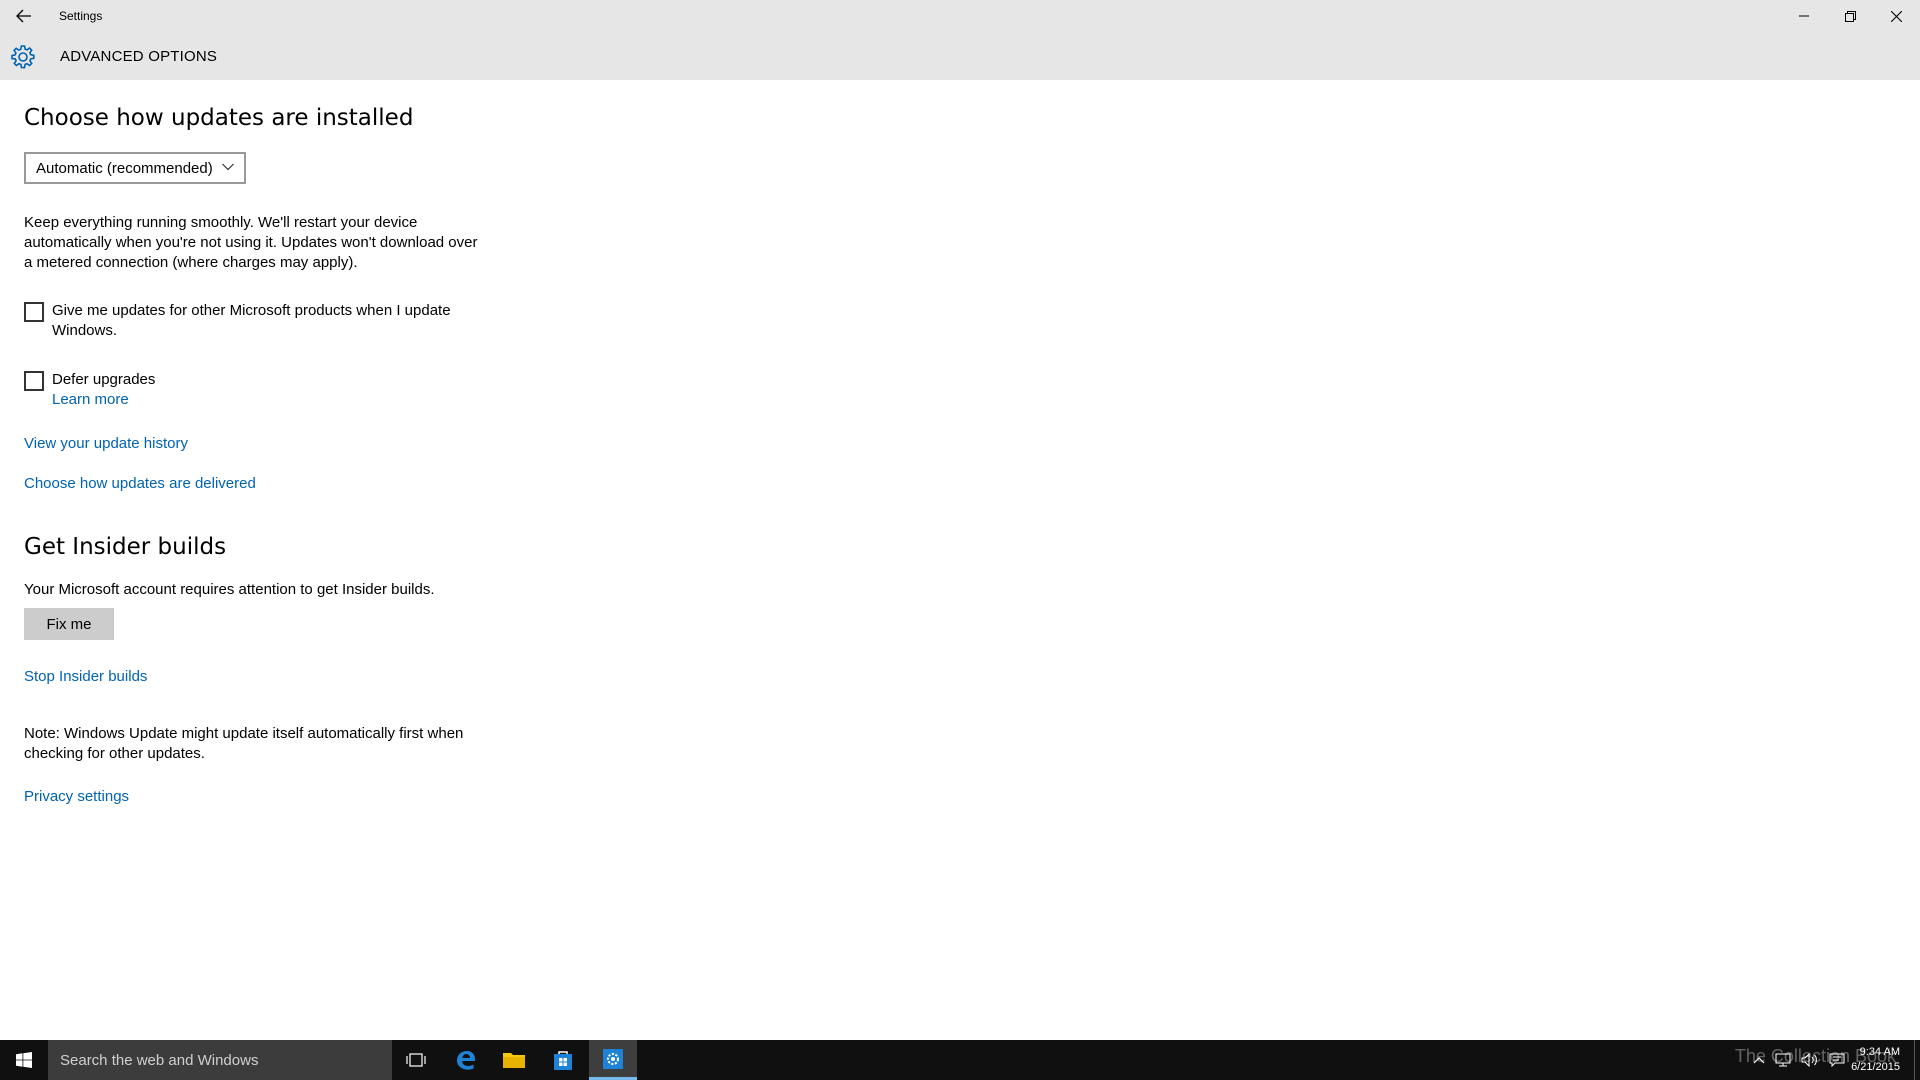  Describe the element at coordinates (81, 16) in the screenshot. I see `window-title: Settings` at that location.